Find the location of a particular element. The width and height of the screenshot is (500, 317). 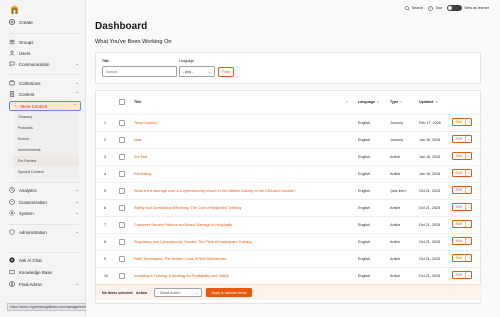

row-title-link: Temp Journey is located at coordinates (145, 123).